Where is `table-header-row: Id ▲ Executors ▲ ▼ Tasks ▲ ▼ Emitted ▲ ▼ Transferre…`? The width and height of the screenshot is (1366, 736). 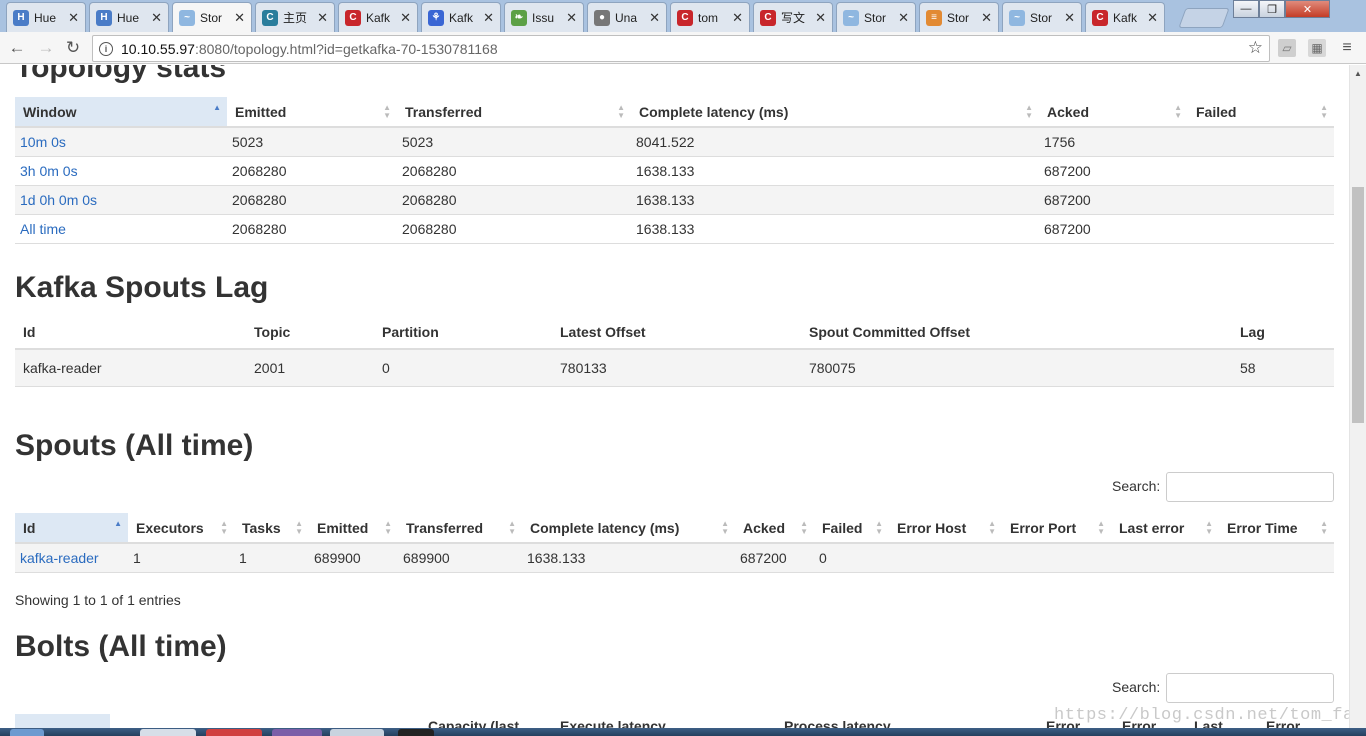 table-header-row: Id ▲ Executors ▲ ▼ Tasks ▲ ▼ Emitted ▲ ▼ Transferre… is located at coordinates (674, 528).